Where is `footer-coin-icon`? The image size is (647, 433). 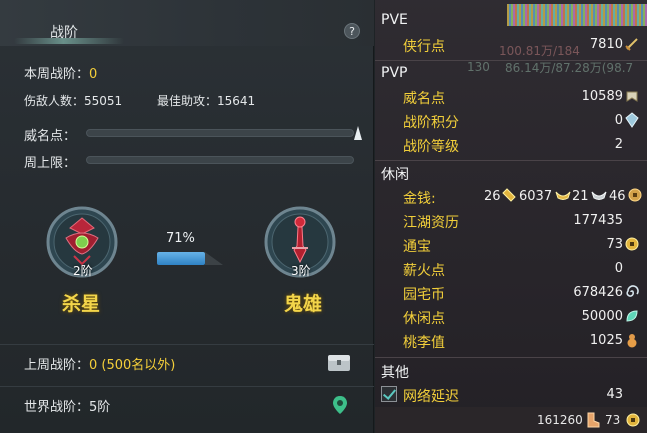 footer-coin-icon is located at coordinates (633, 420).